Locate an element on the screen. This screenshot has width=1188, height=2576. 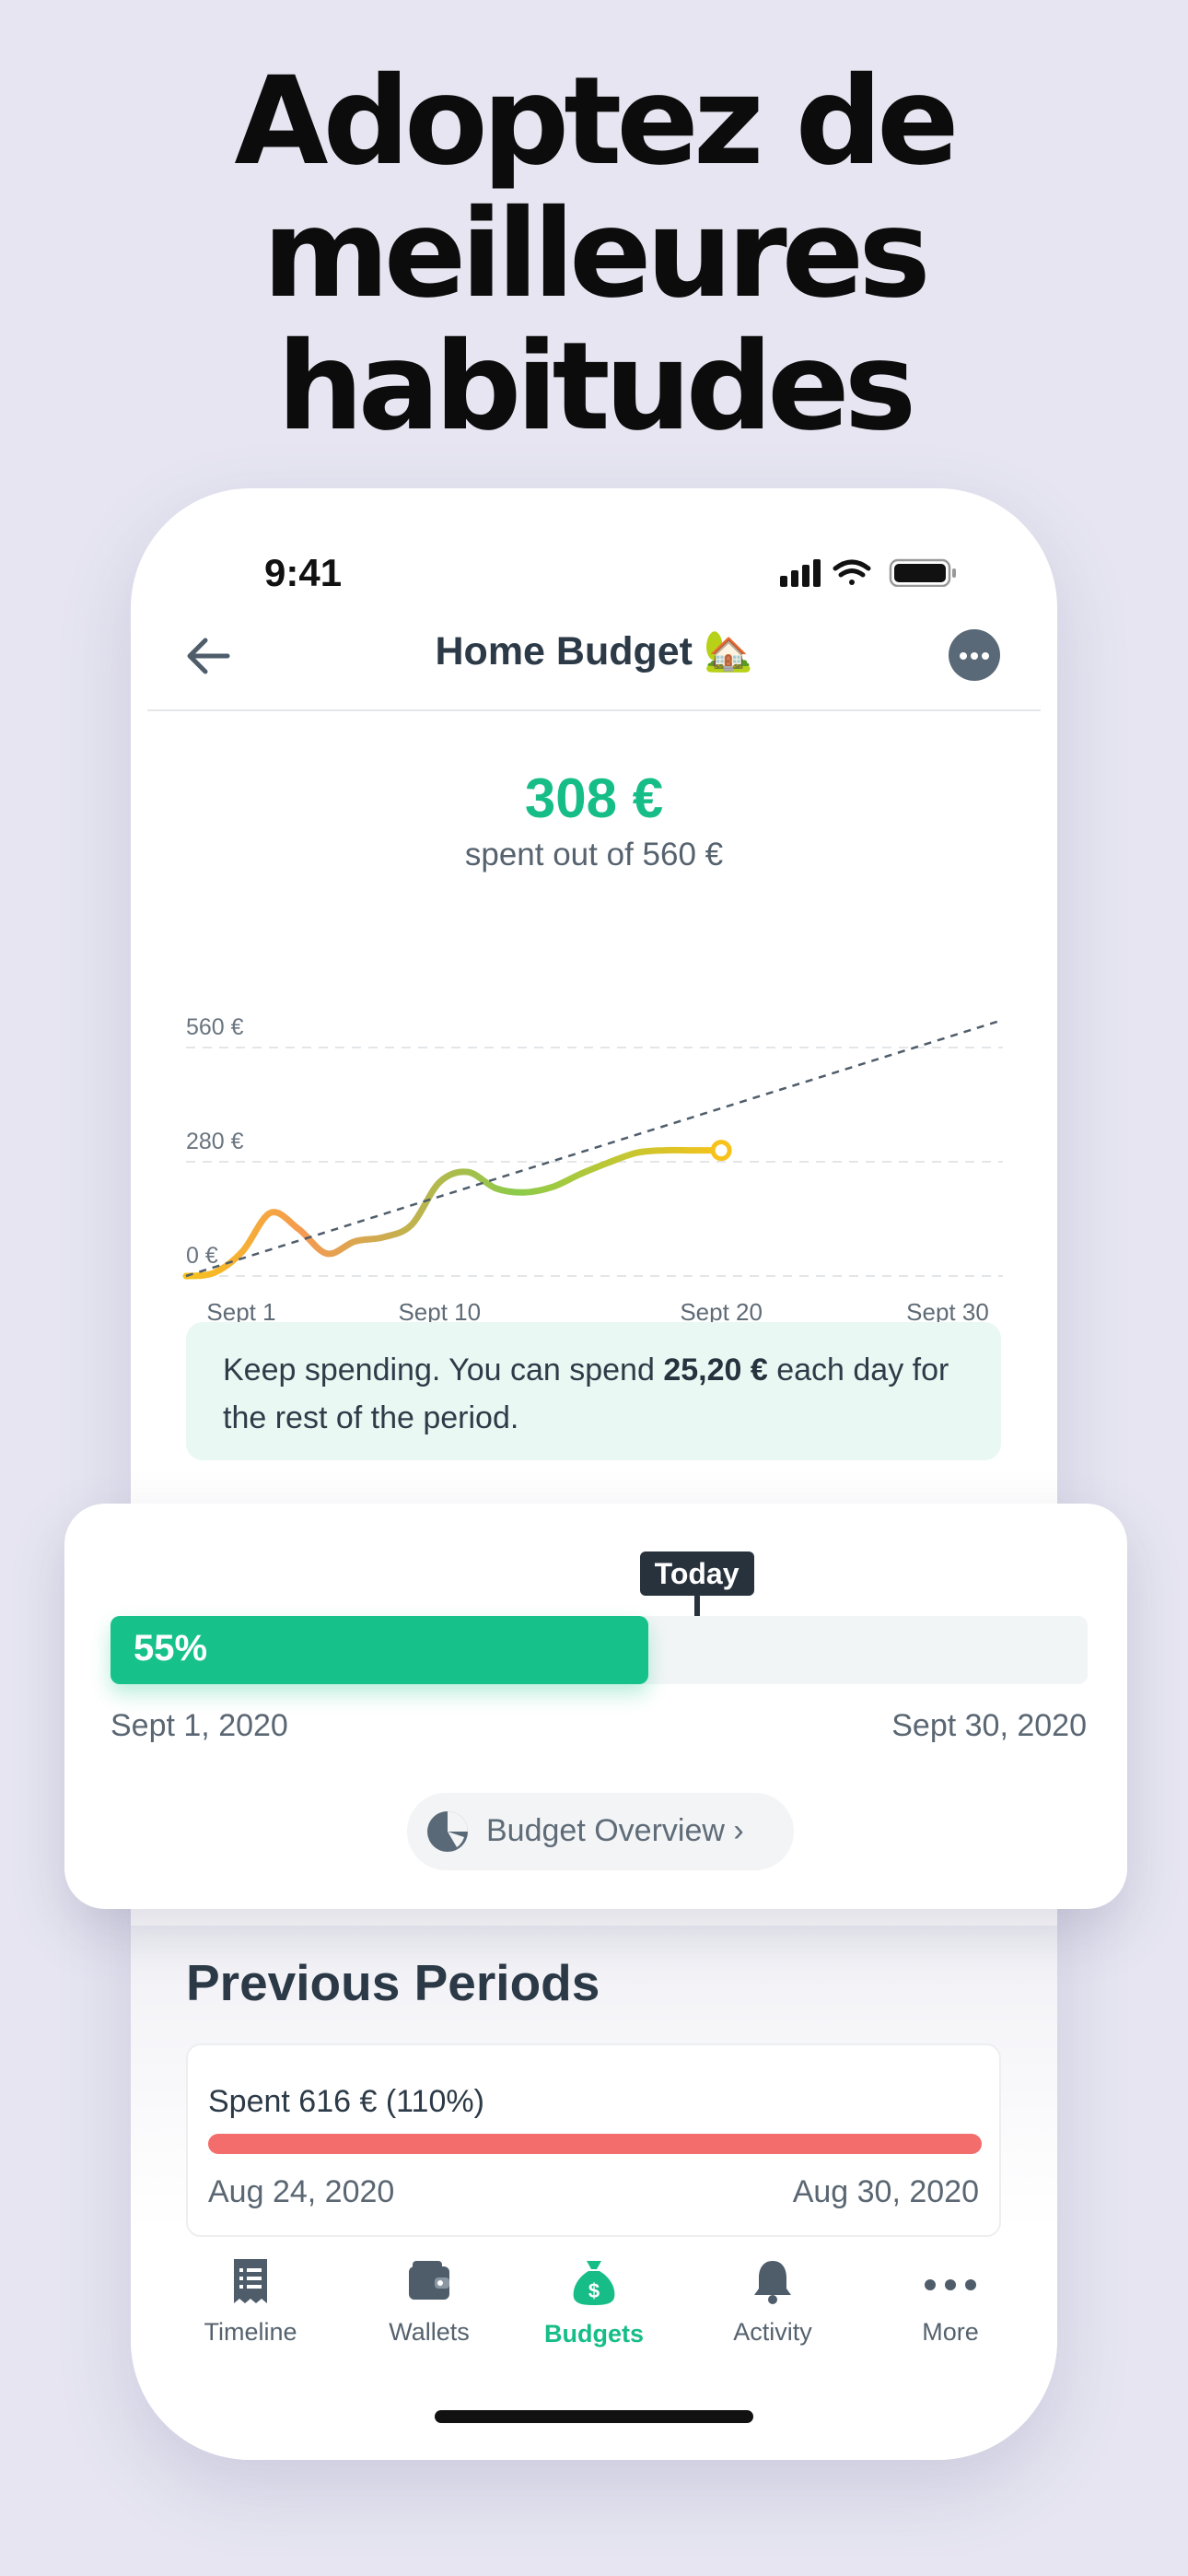
advice-prefix: Keep spending. You can spend is located at coordinates (444, 1370).